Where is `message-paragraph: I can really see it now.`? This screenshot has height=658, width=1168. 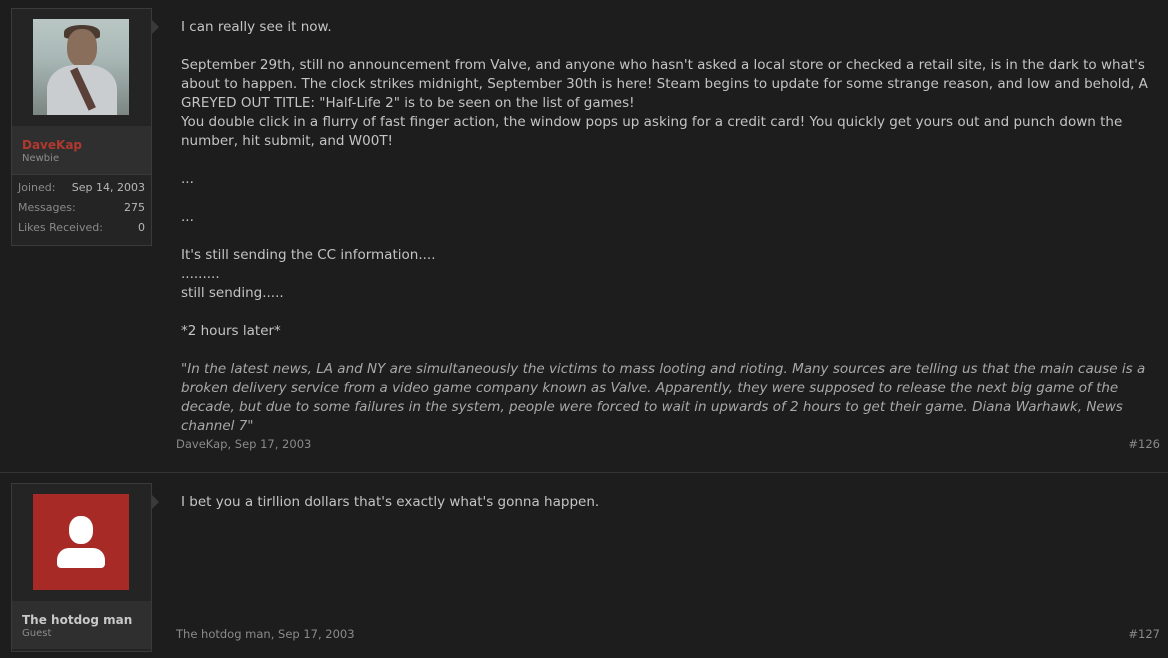 message-paragraph: I can really see it now. is located at coordinates (256, 27).